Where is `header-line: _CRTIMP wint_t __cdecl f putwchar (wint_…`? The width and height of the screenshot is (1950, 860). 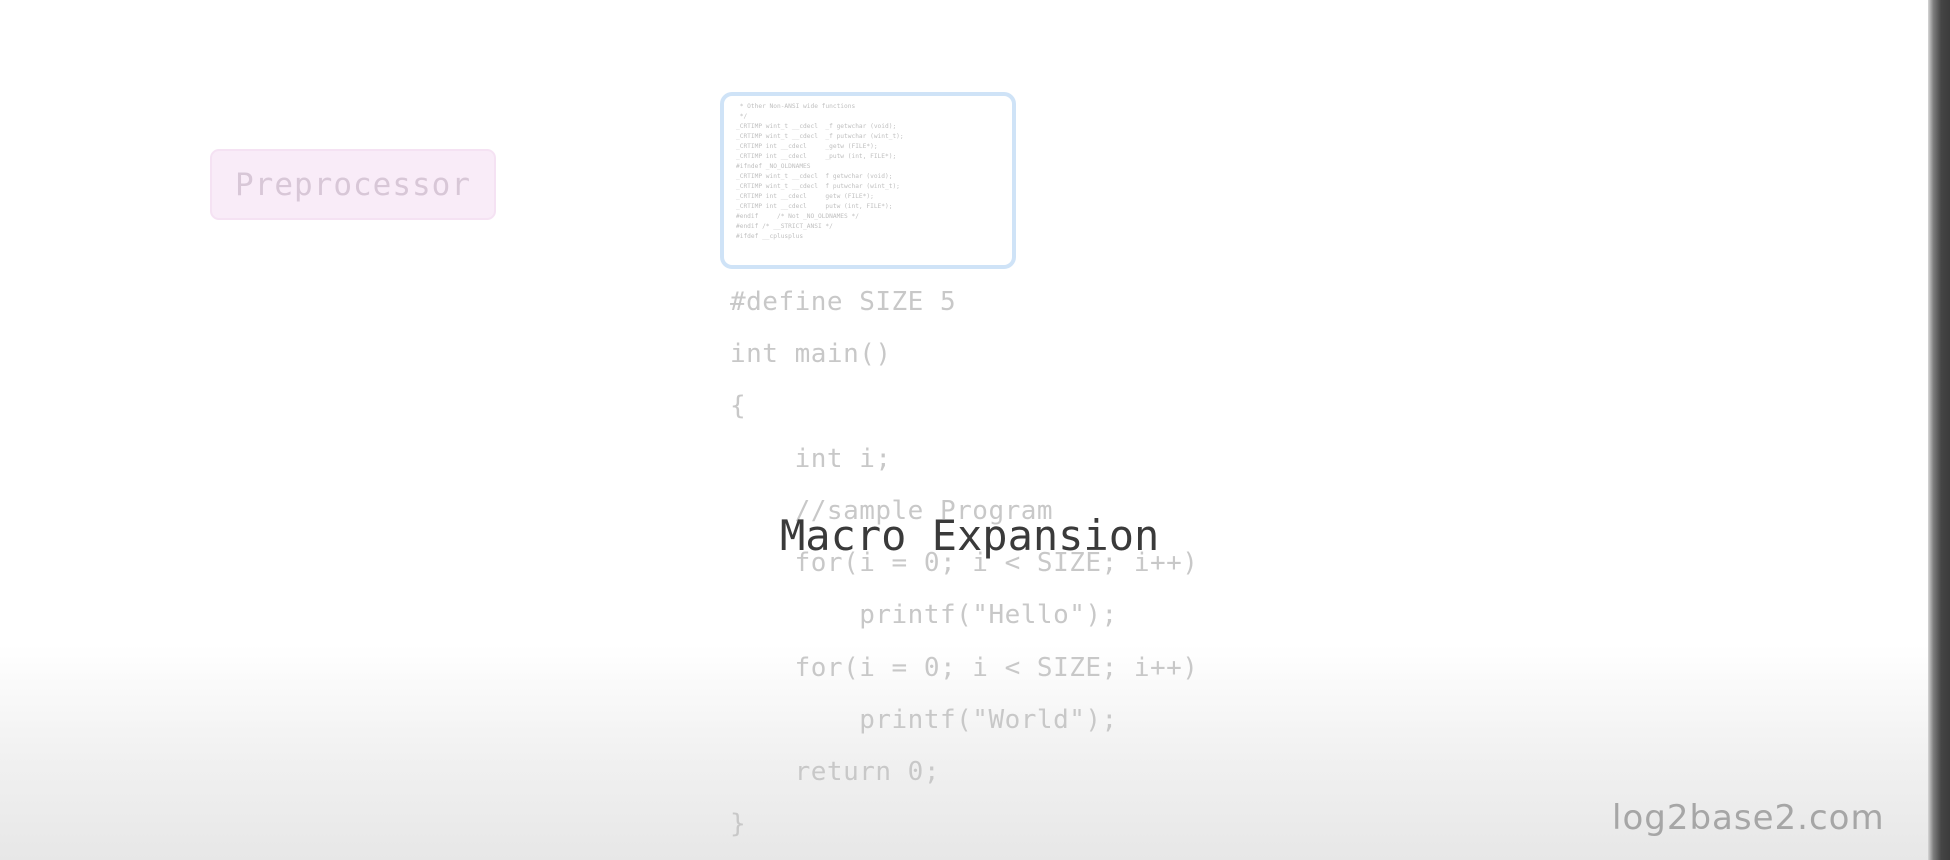
header-line: _CRTIMP wint_t __cdecl f putwchar (wint_… is located at coordinates (818, 186).